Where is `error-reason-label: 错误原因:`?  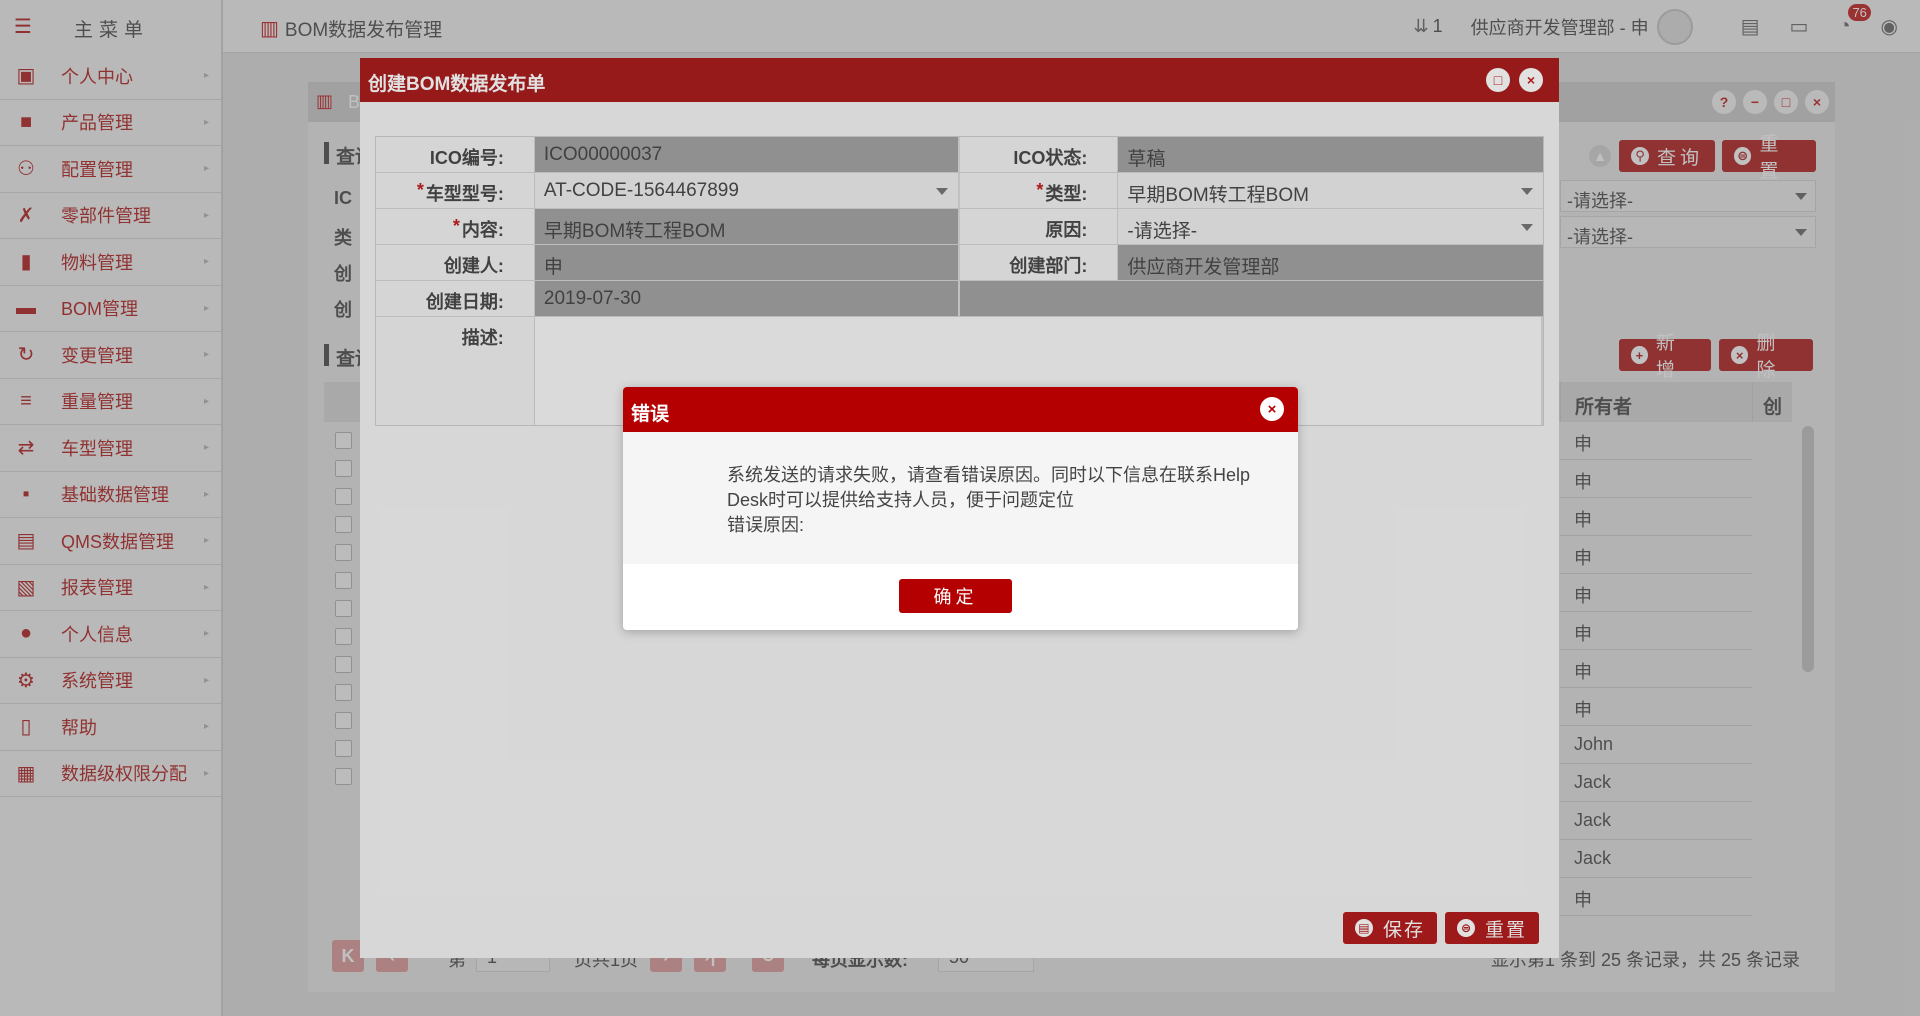 error-reason-label: 错误原因: is located at coordinates (766, 525).